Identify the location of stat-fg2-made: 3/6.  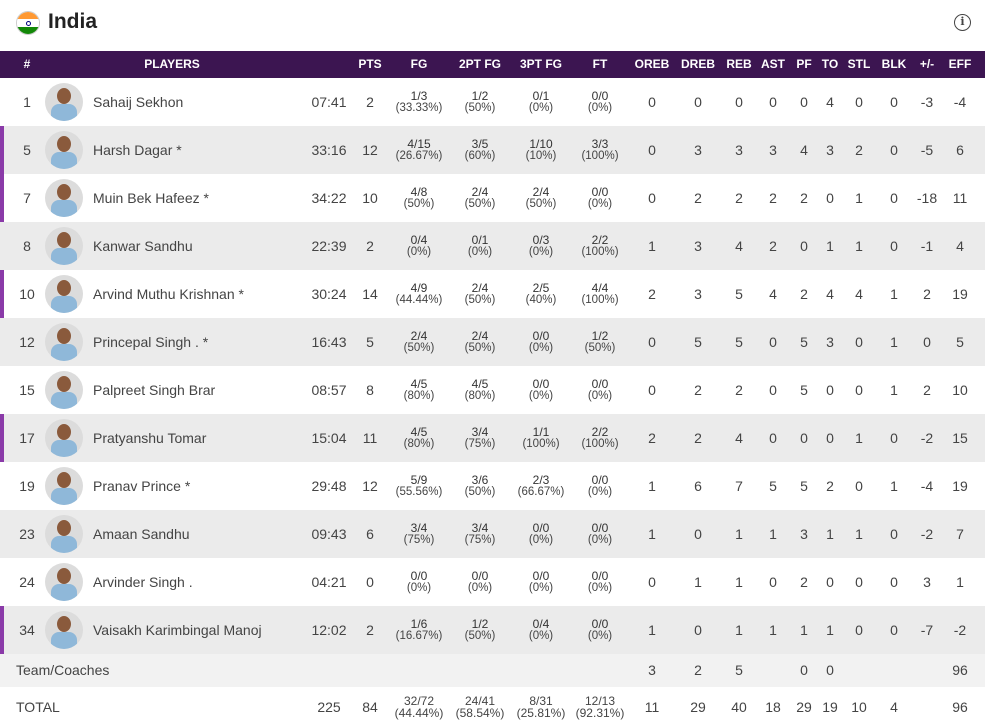
(480, 480).